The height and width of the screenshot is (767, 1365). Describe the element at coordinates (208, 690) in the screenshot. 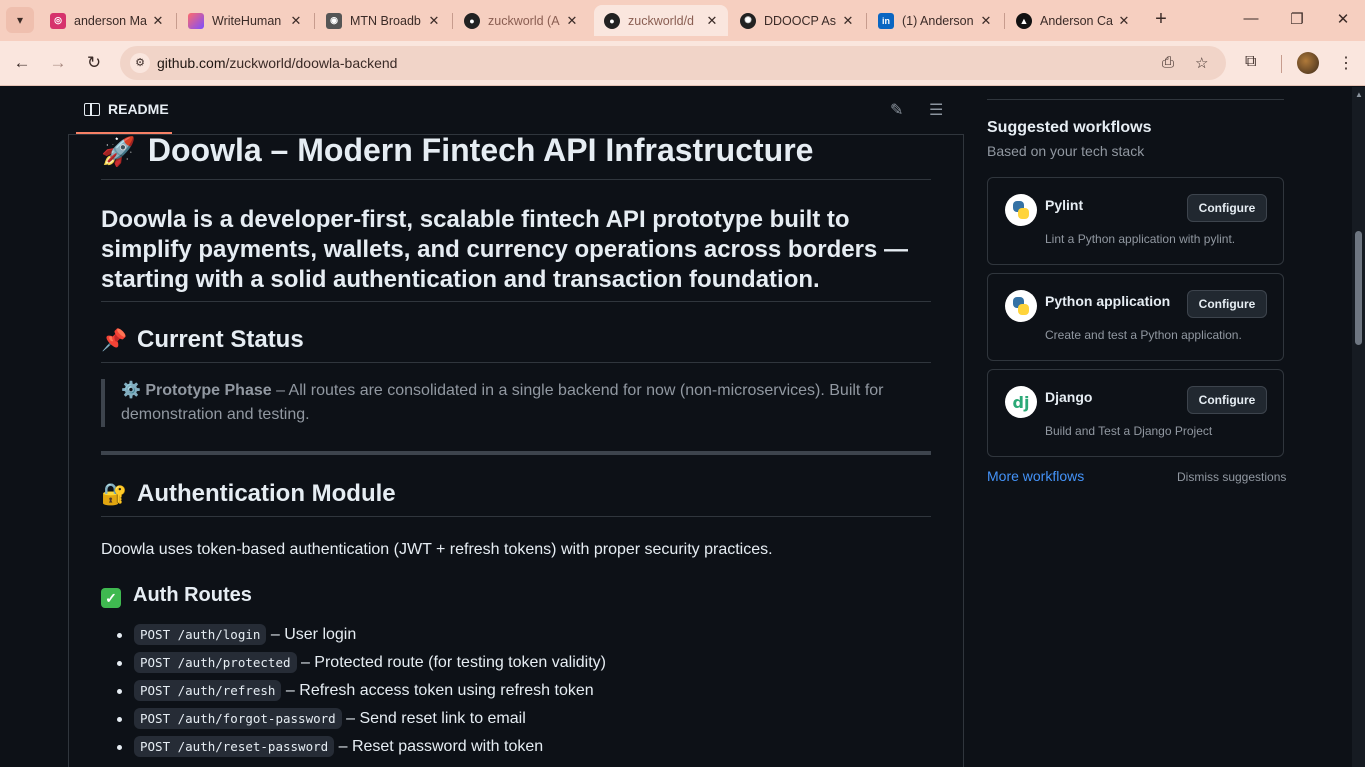

I see `route-code: POST /auth/refresh` at that location.